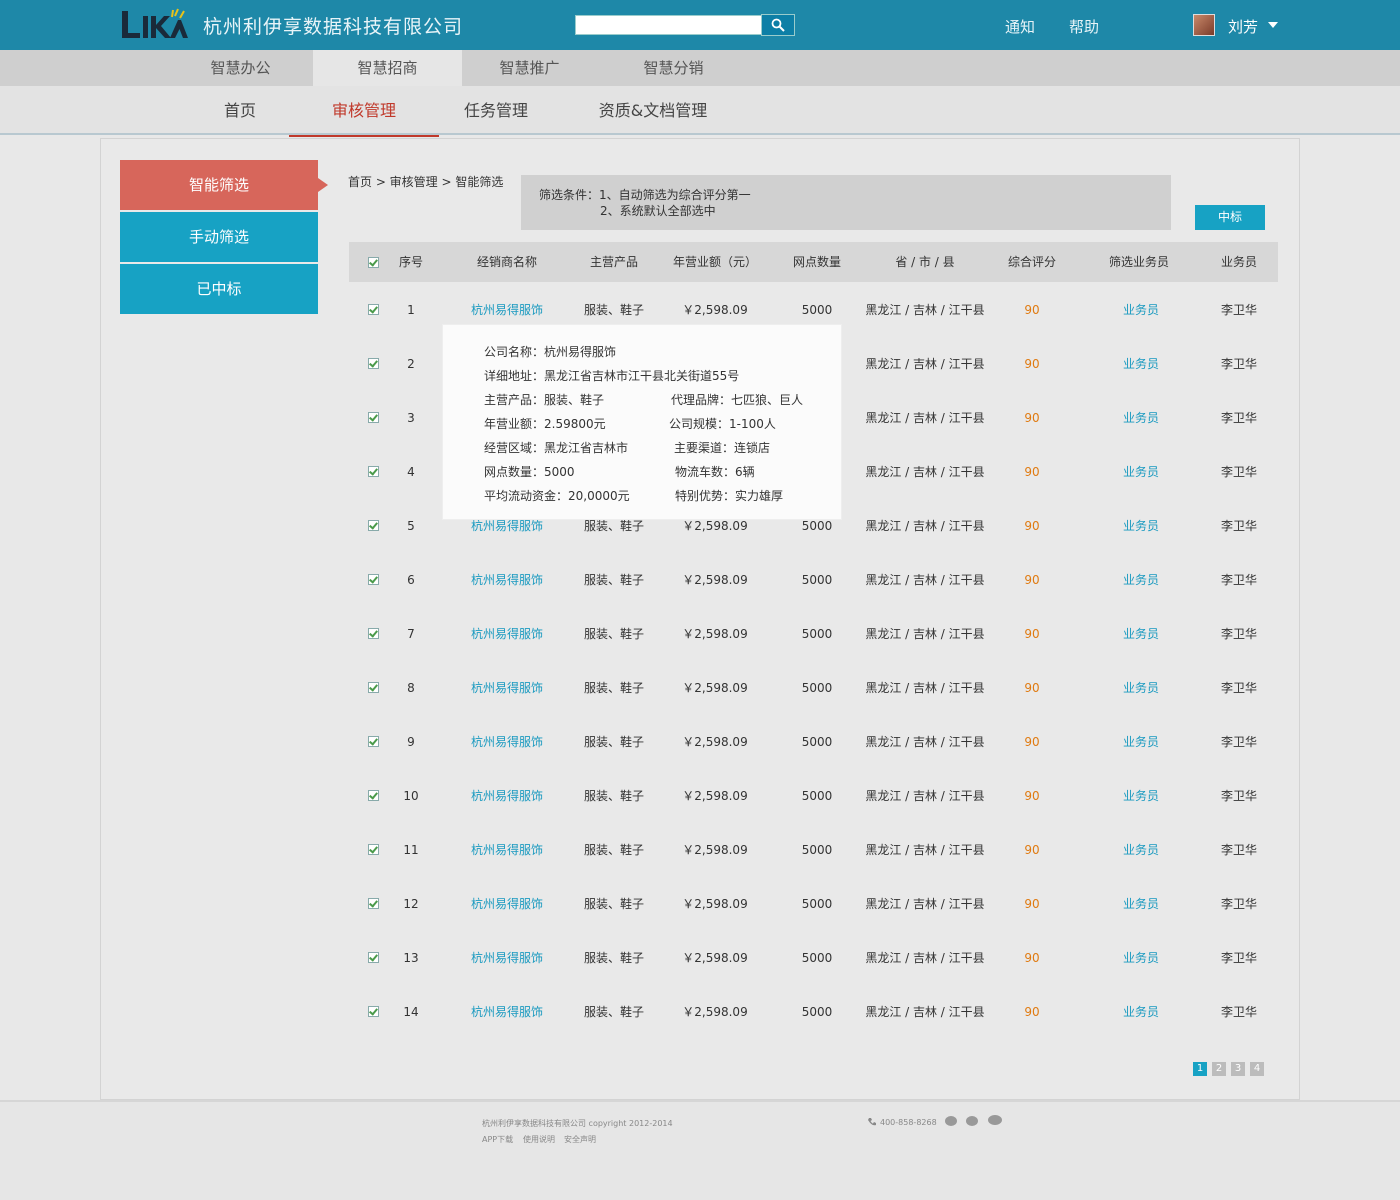 The height and width of the screenshot is (1200, 1400). What do you see at coordinates (1219, 1069) in the screenshot?
I see `page-2: 2` at bounding box center [1219, 1069].